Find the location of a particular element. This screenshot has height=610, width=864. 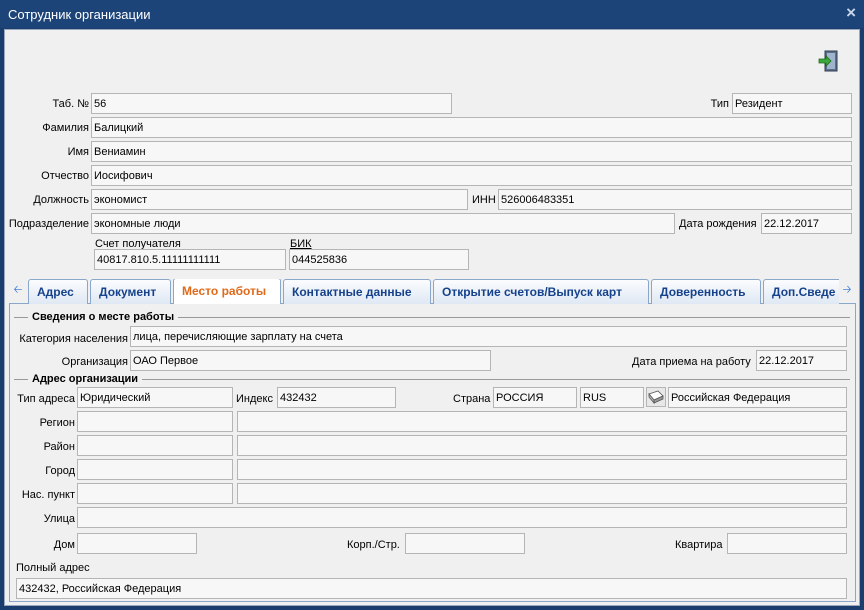

flat-label: Квартира is located at coordinates (699, 545).